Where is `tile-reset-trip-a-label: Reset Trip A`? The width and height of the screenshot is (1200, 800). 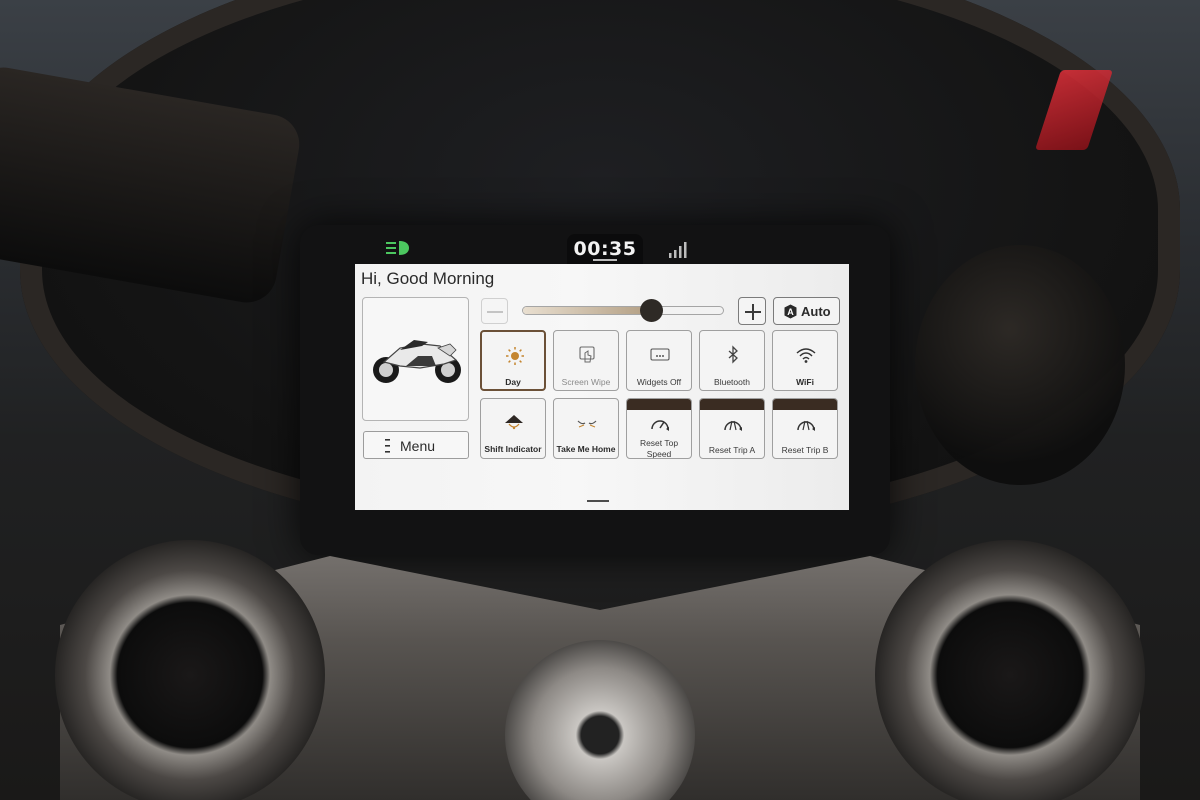
tile-reset-trip-a-label: Reset Trip A is located at coordinates (732, 450).